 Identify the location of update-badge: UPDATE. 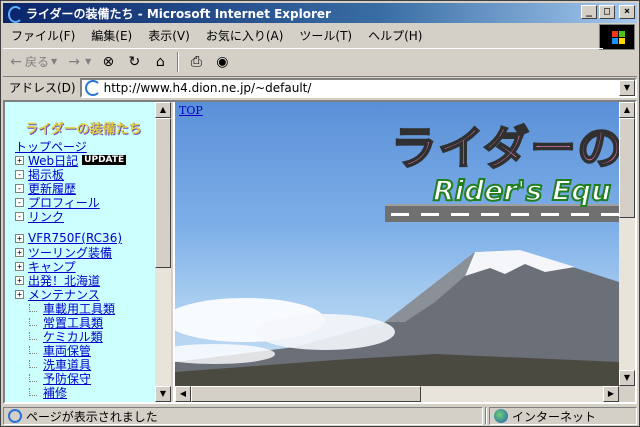
(104, 160).